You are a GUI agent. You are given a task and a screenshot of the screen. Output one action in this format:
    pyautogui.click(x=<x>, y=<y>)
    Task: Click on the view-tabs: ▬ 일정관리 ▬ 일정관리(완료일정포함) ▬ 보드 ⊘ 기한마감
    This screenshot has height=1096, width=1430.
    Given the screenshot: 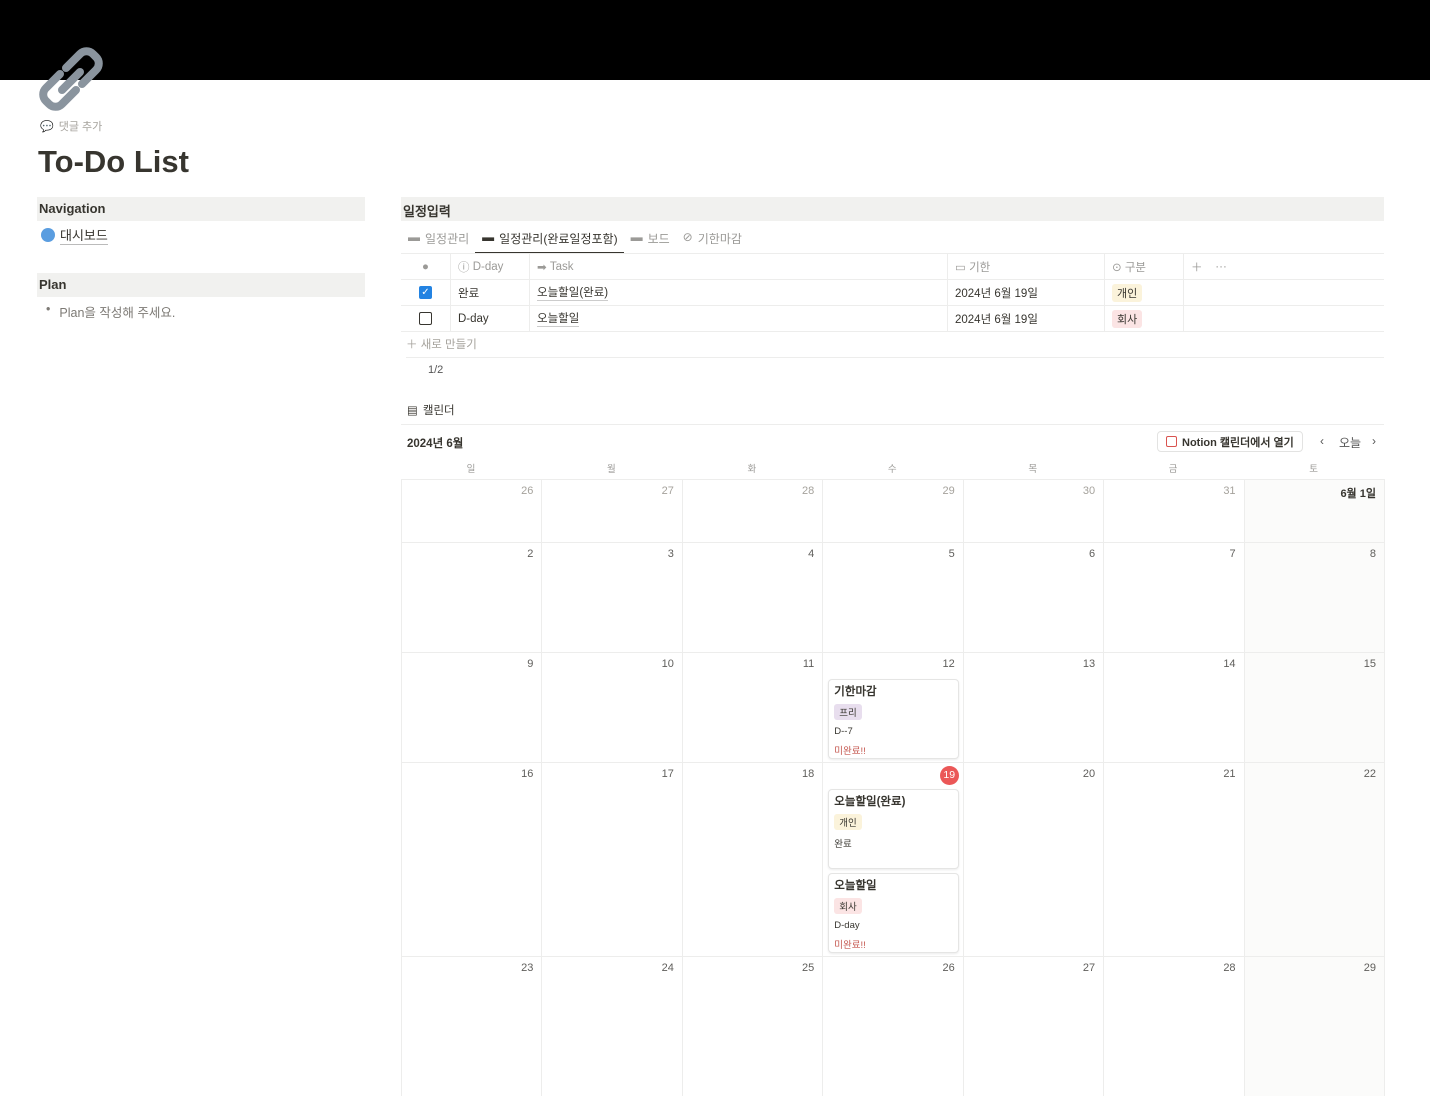 What is the action you would take?
    pyautogui.click(x=574, y=240)
    